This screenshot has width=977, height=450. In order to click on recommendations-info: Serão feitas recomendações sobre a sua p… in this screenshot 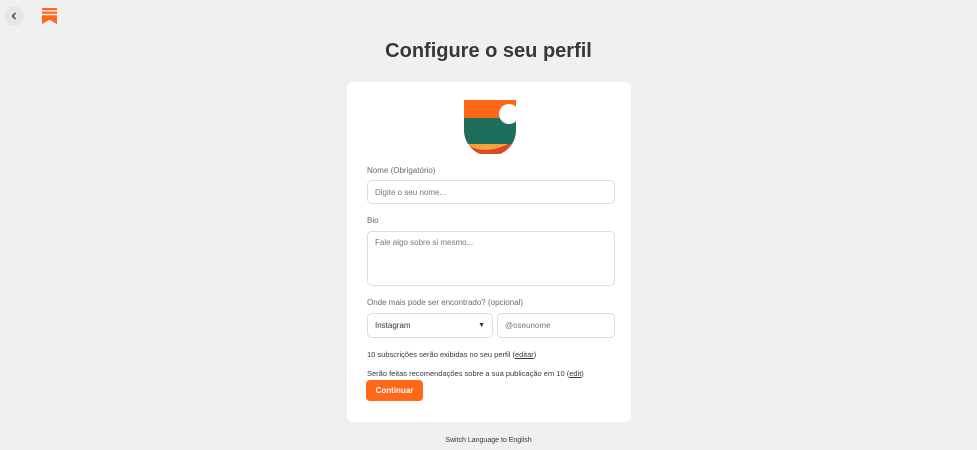, I will do `click(475, 373)`.